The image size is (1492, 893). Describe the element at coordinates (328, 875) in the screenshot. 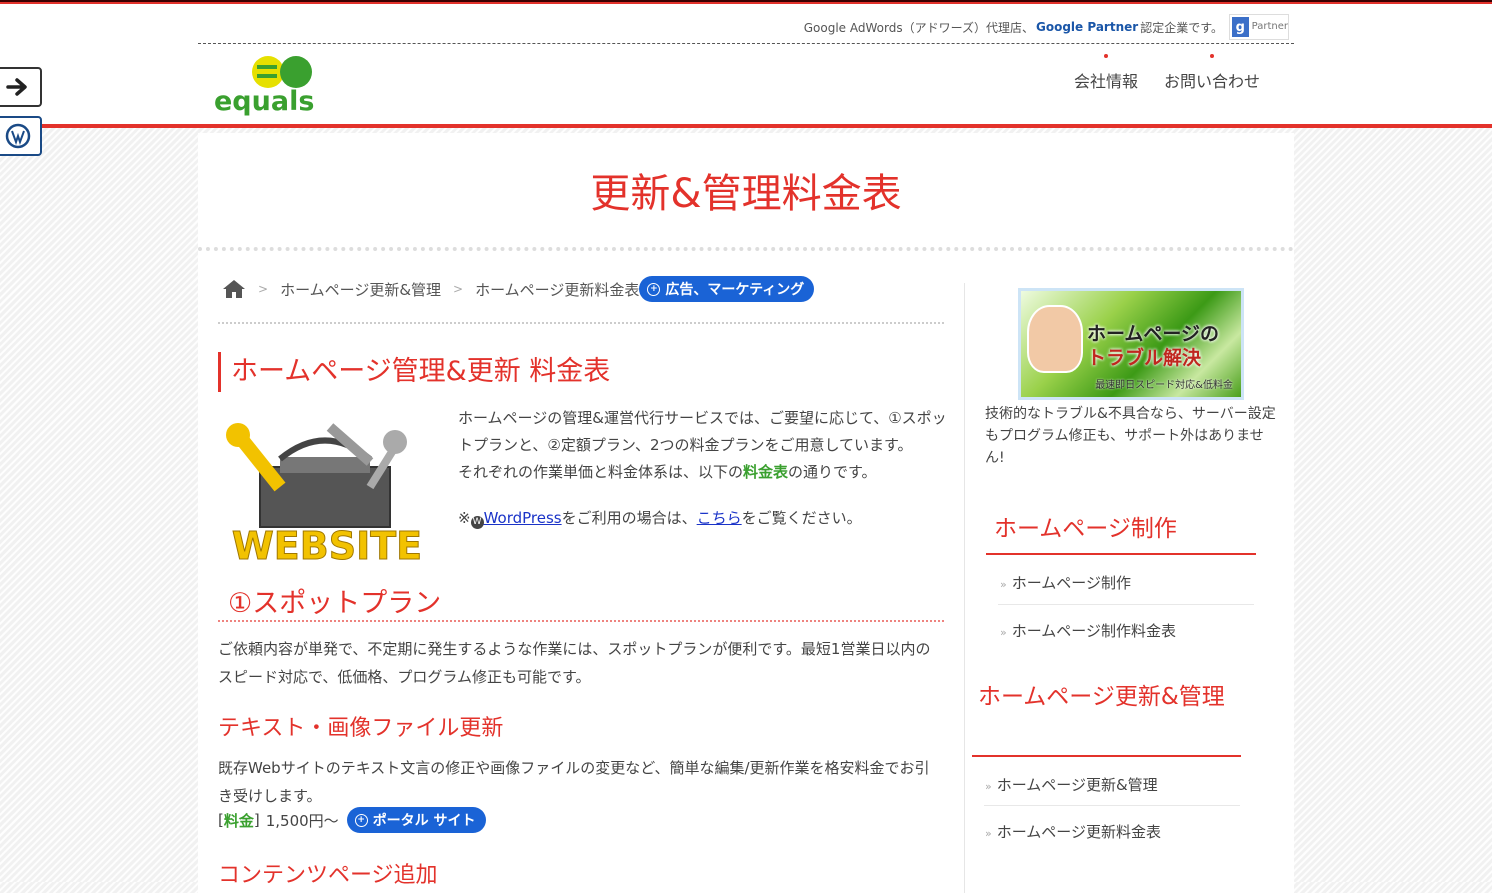

I see `contents-add-heading: コンテンツページ追加` at that location.